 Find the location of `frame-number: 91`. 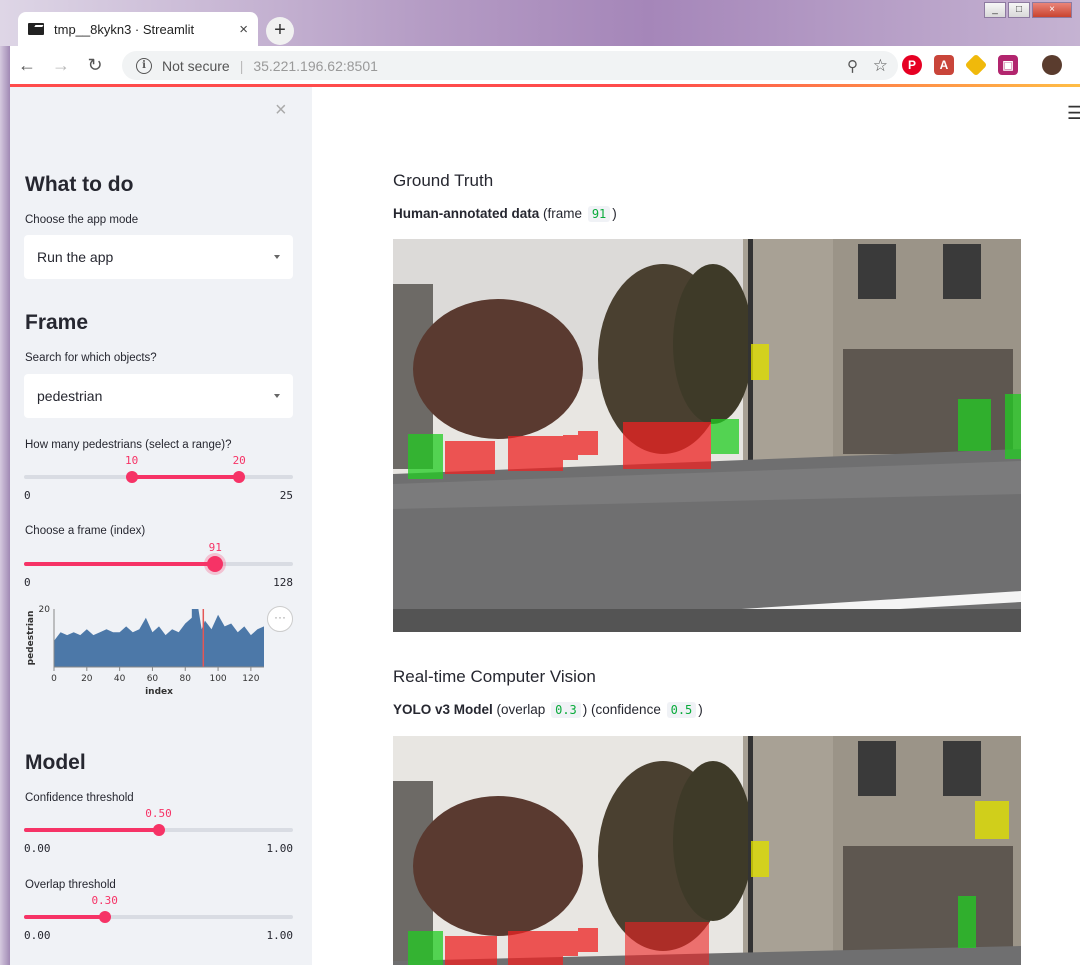

frame-number: 91 is located at coordinates (599, 214).